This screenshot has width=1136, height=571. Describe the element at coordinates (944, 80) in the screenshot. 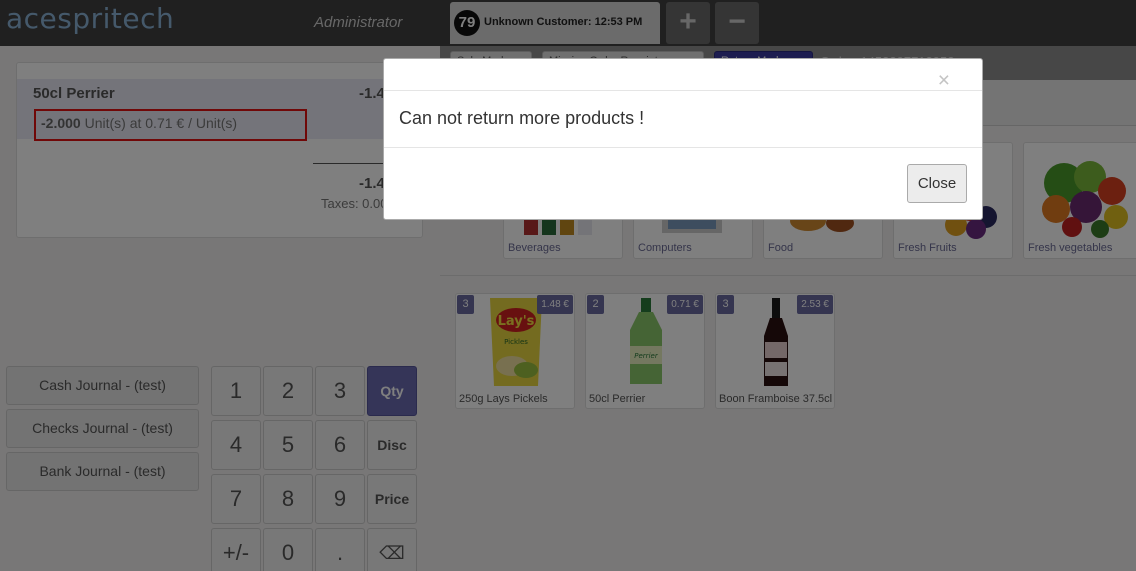

I see `close-icon: ×` at that location.